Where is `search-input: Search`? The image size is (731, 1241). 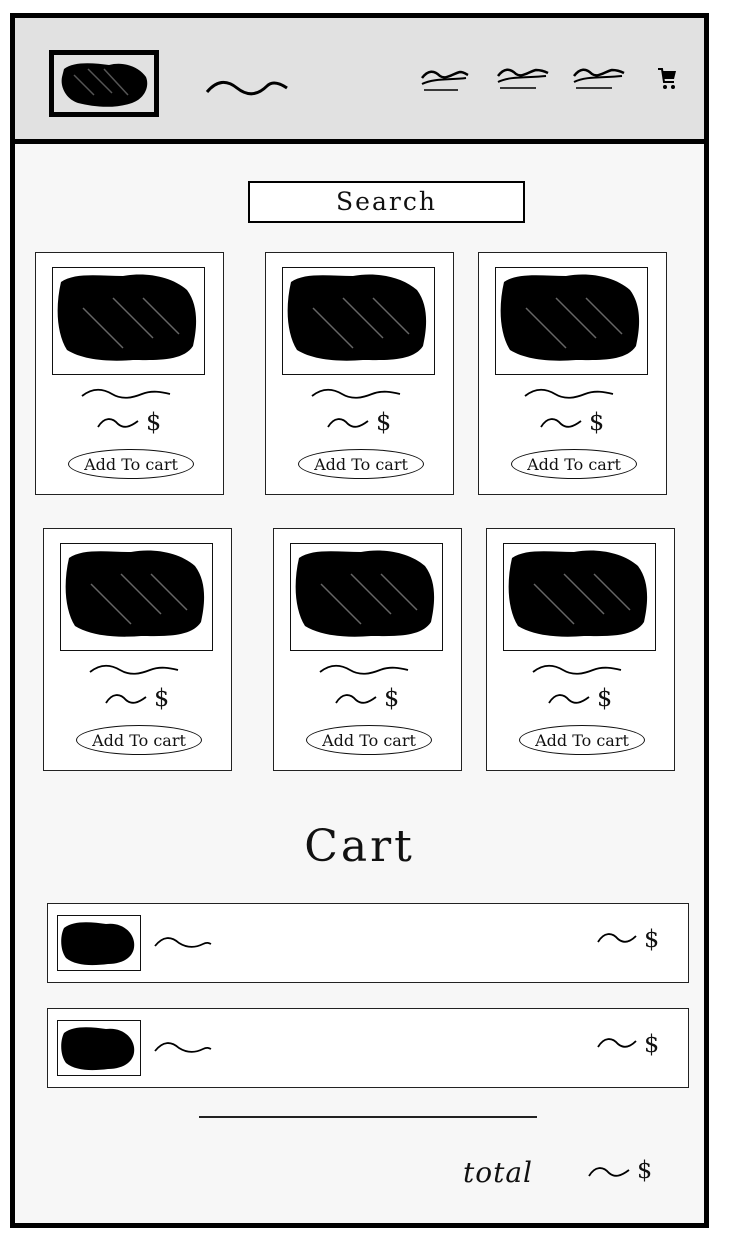
search-input: Search is located at coordinates (386, 202).